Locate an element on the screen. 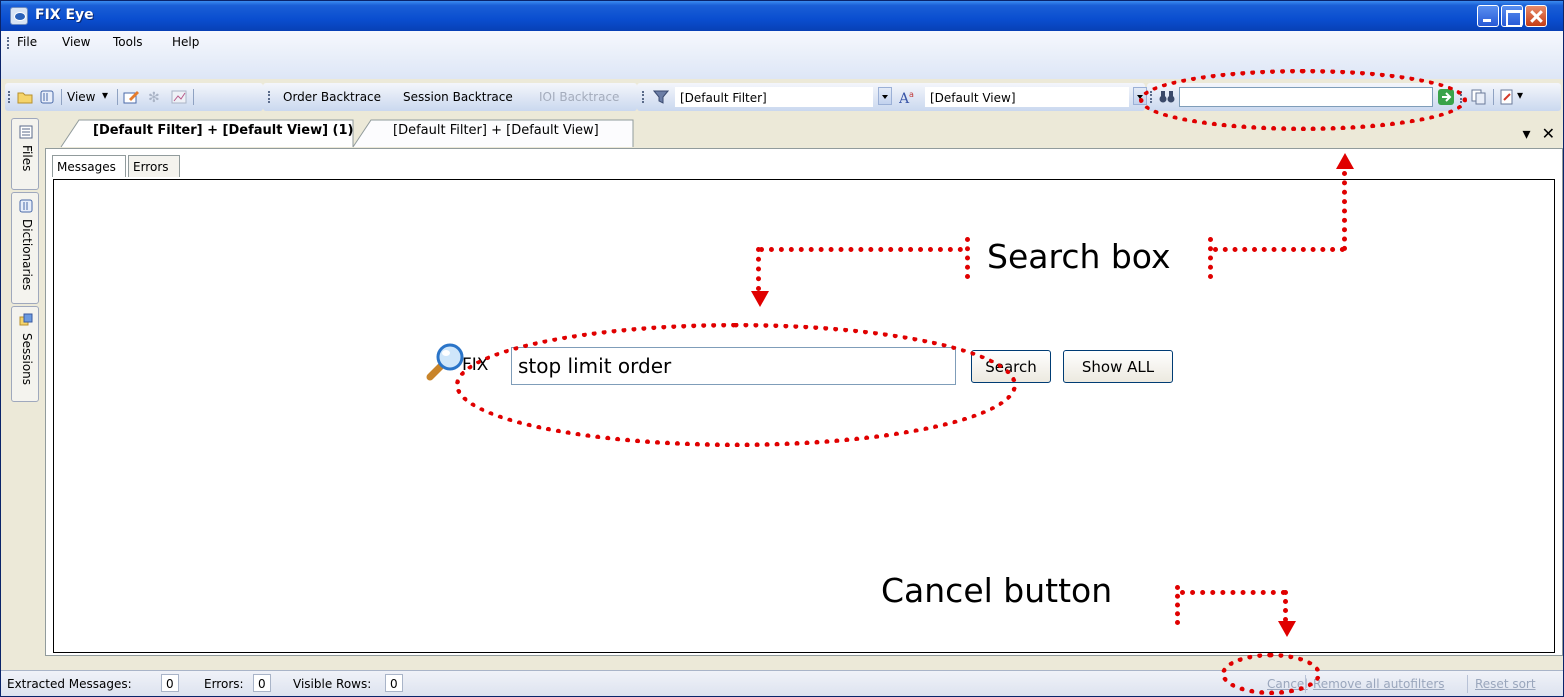 The height and width of the screenshot is (697, 1564). close-button is located at coordinates (1536, 16).